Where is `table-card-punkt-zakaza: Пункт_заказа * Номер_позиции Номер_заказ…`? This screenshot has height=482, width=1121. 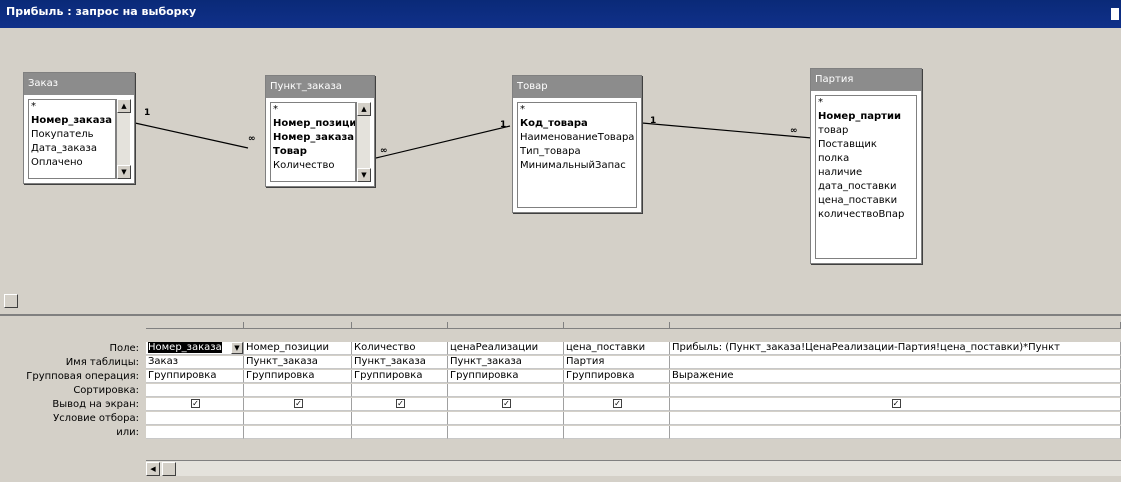 table-card-punkt-zakaza: Пункт_заказа * Номер_позиции Номер_заказ… is located at coordinates (320, 131).